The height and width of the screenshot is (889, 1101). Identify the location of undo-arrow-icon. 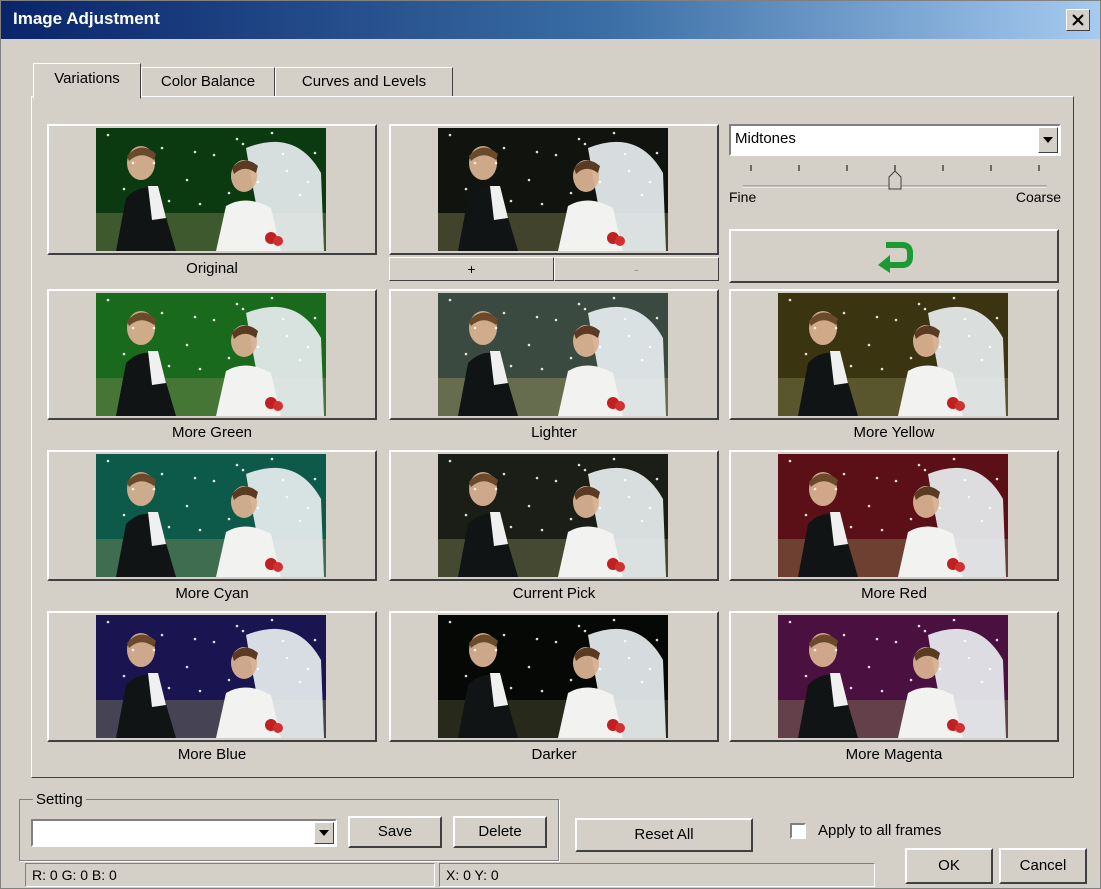
(895, 257).